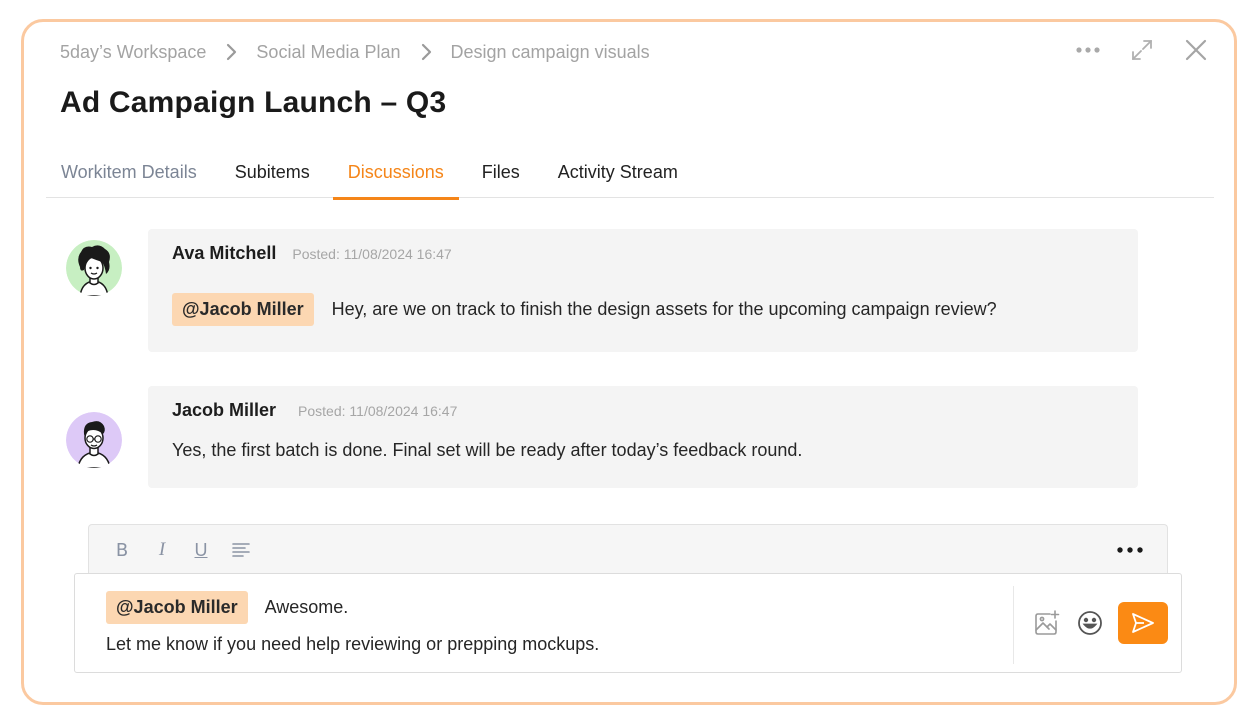 This screenshot has width=1258, height=724. I want to click on draft-mention-tag: @Jacob Miller, so click(177, 607).